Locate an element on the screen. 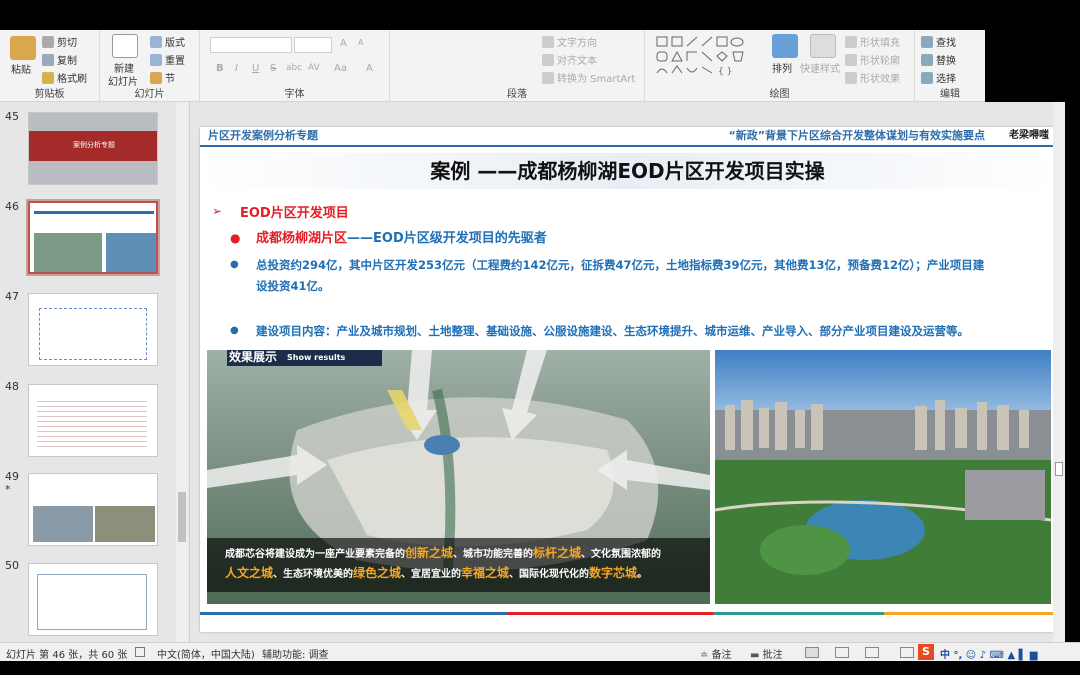 The width and height of the screenshot is (1080, 675). find-button: 查找 is located at coordinates (938, 41).